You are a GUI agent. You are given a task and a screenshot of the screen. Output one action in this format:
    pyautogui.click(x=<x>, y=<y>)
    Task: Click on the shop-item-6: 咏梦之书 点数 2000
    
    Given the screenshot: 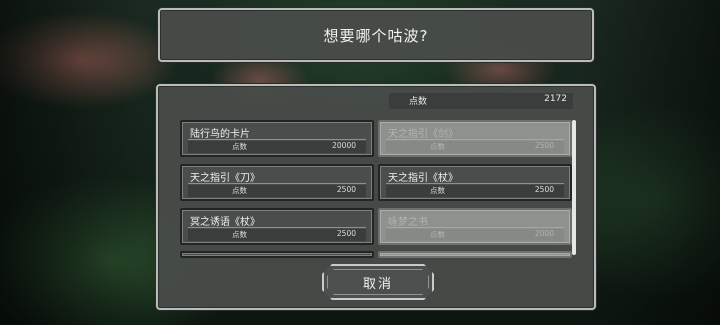 What is the action you would take?
    pyautogui.click(x=475, y=226)
    